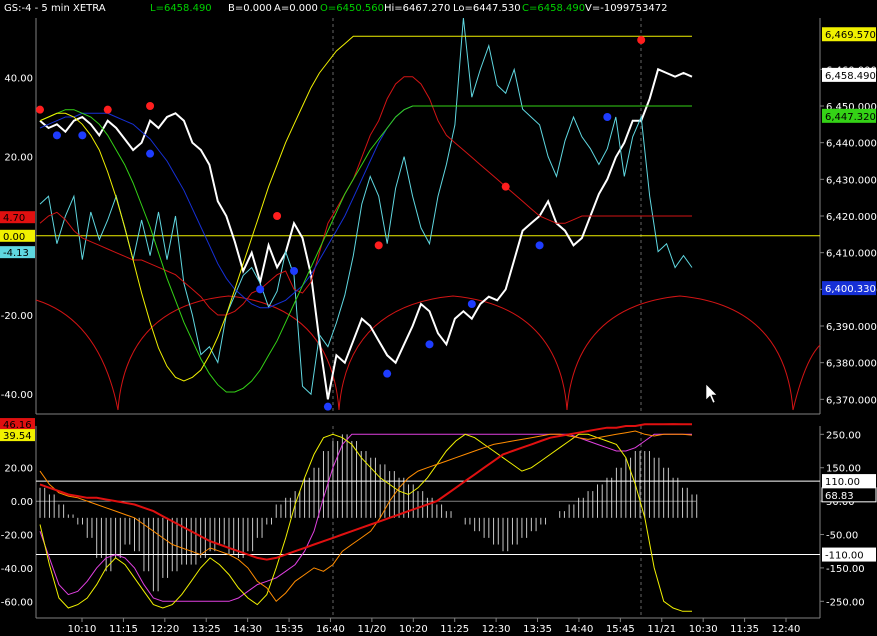 This screenshot has width=877, height=636. Describe the element at coordinates (839, 496) in the screenshot. I see `right-value-badge-label: 68.83` at that location.